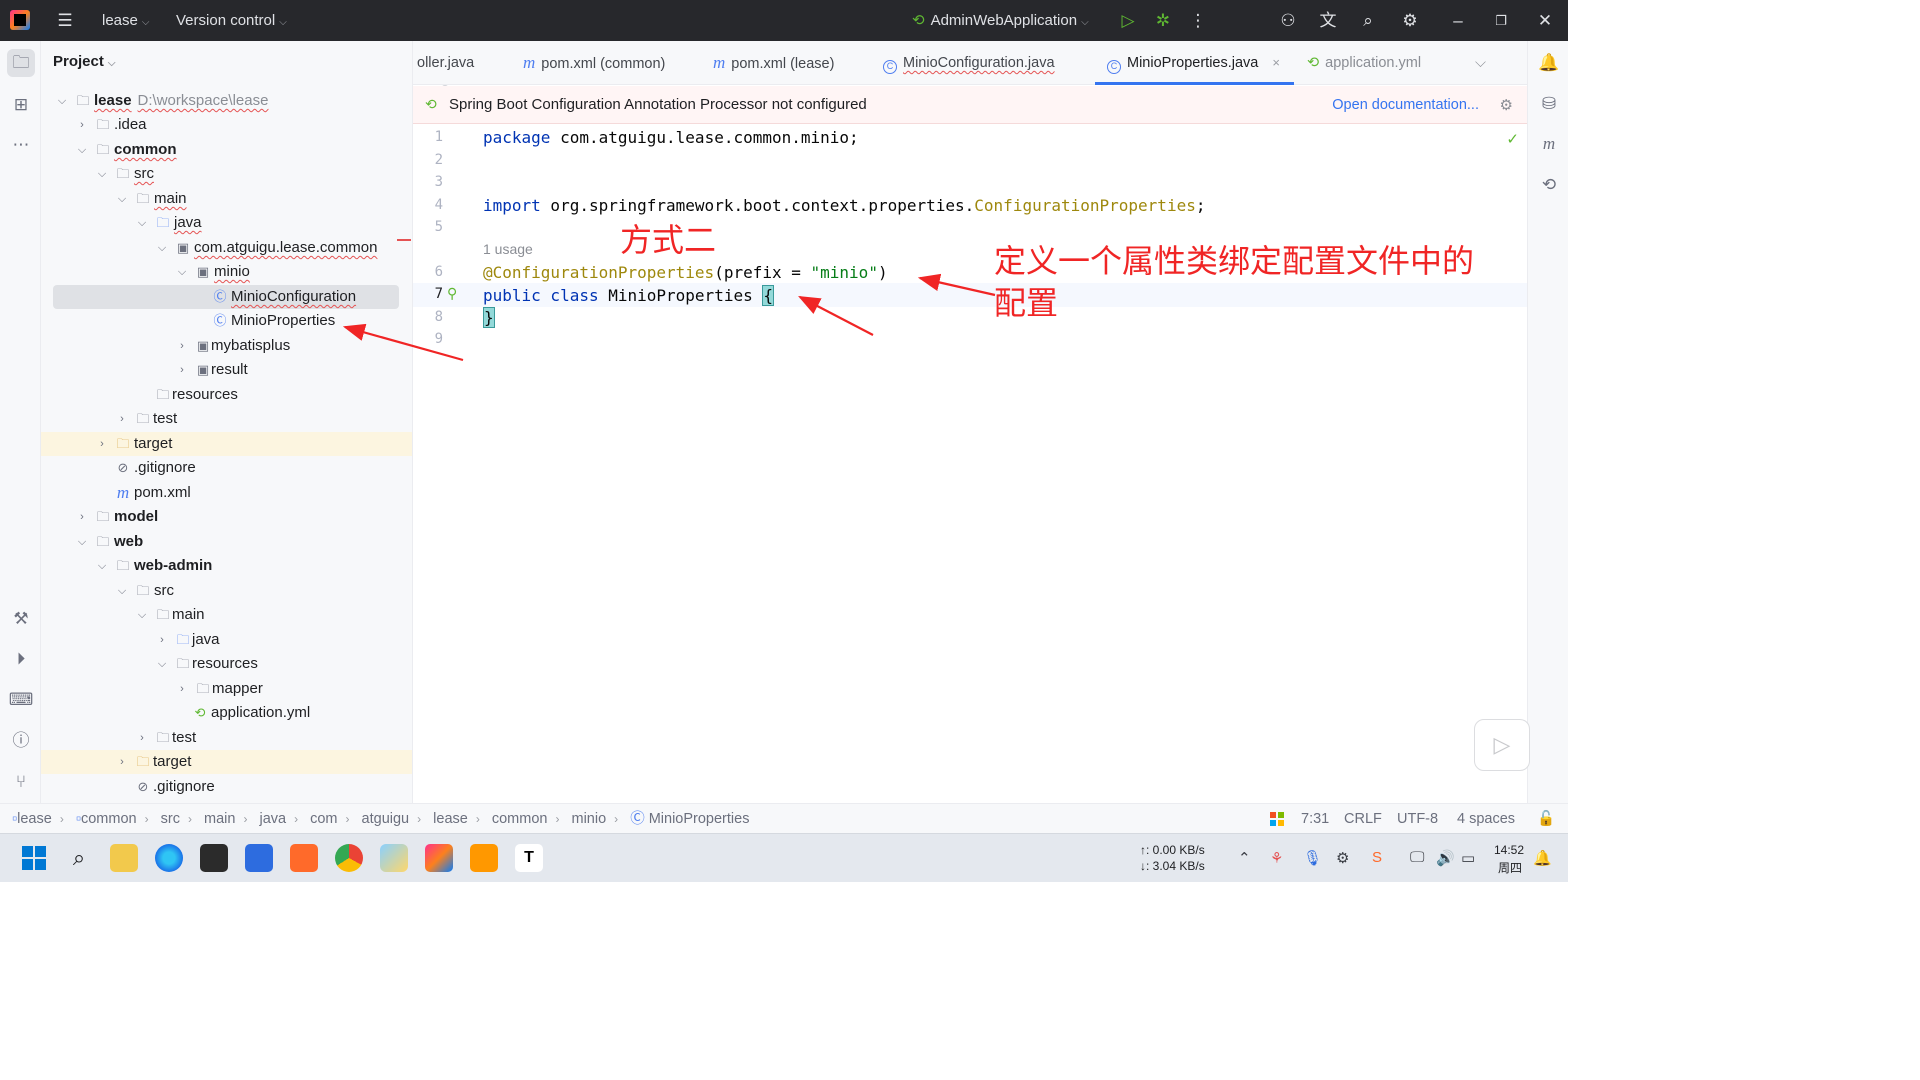 This screenshot has height=1080, width=1920. Describe the element at coordinates (1510, 867) in the screenshot. I see `clock-day: 周四` at that location.